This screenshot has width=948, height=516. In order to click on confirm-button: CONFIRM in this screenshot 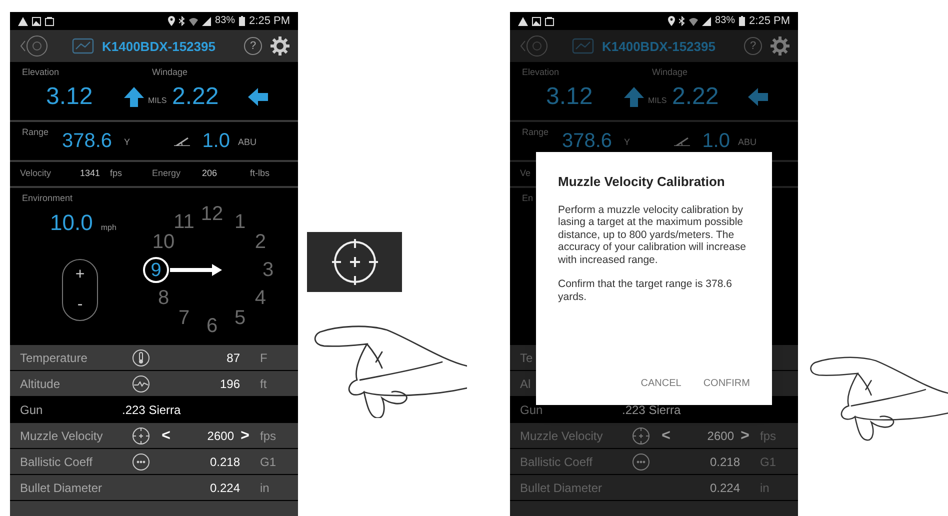, I will do `click(726, 383)`.